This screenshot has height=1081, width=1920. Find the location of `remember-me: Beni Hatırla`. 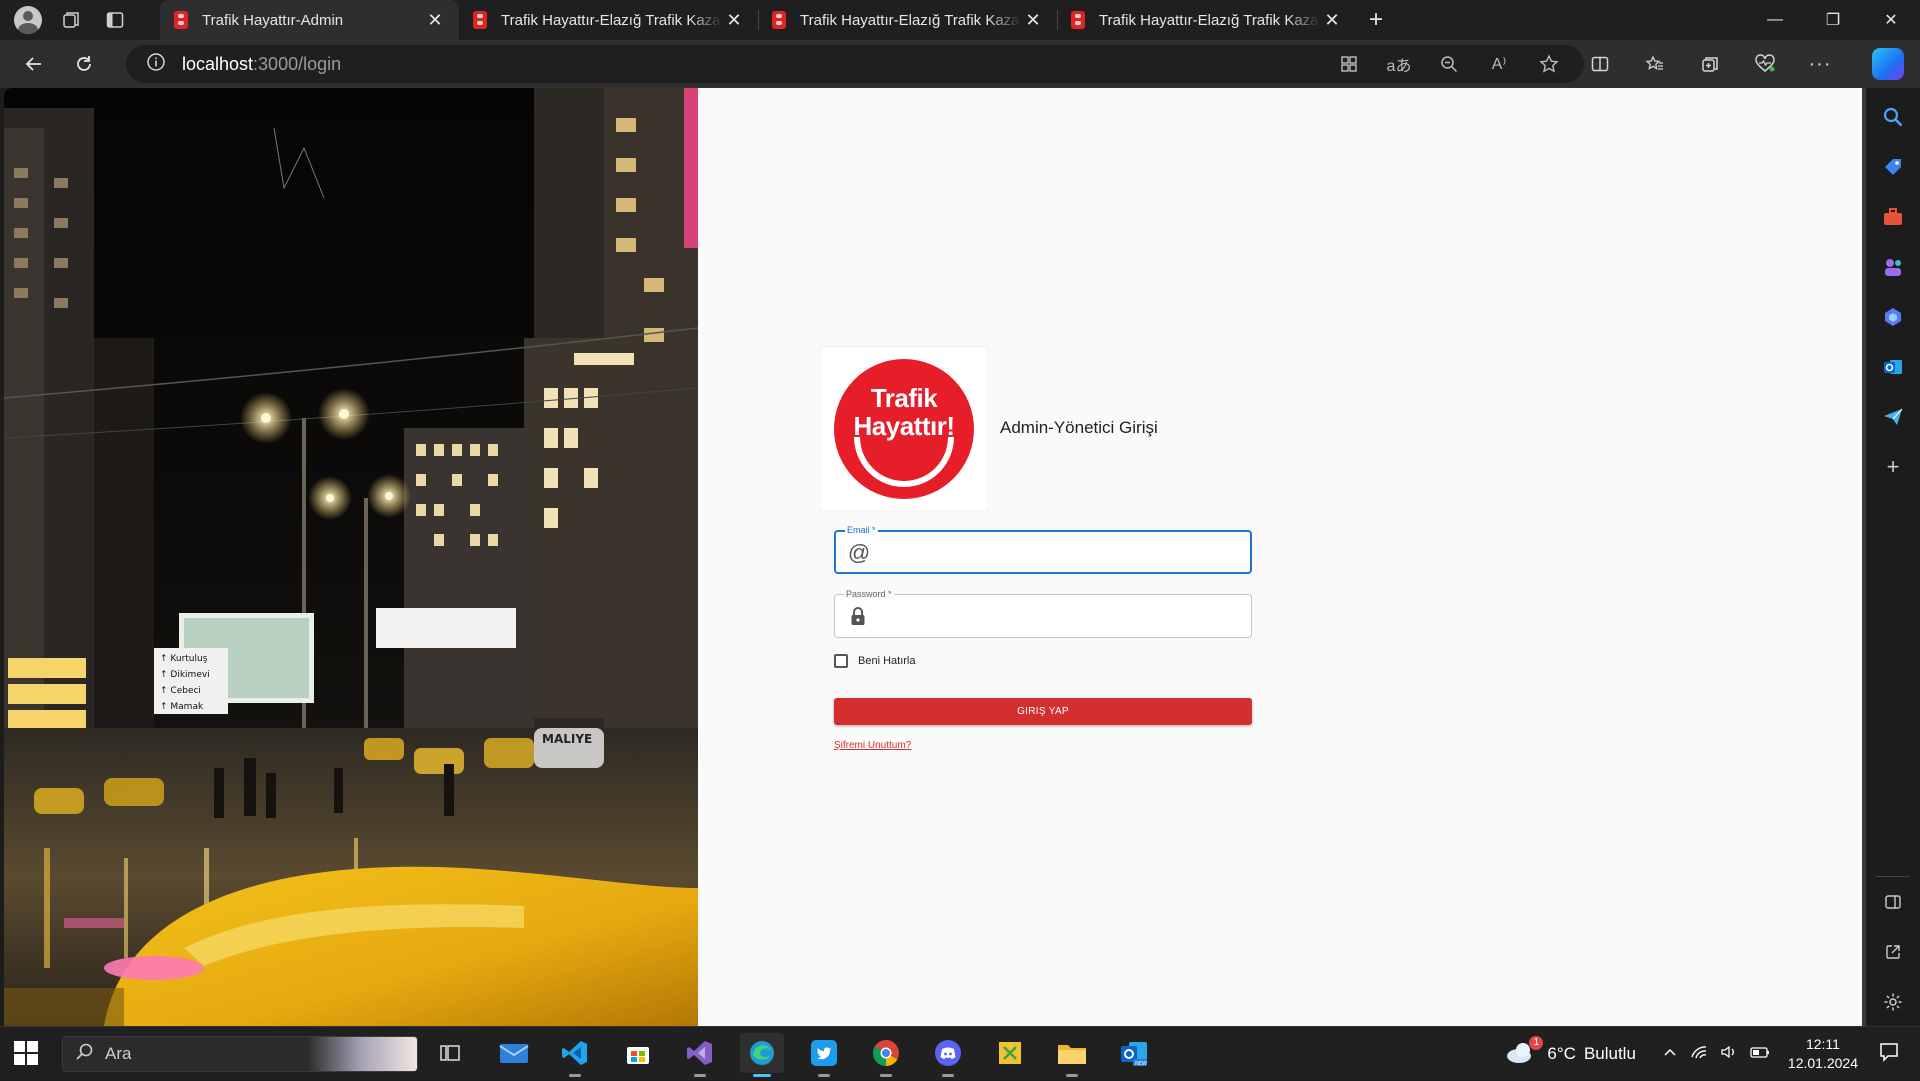

remember-me: Beni Hatırla is located at coordinates (874, 661).